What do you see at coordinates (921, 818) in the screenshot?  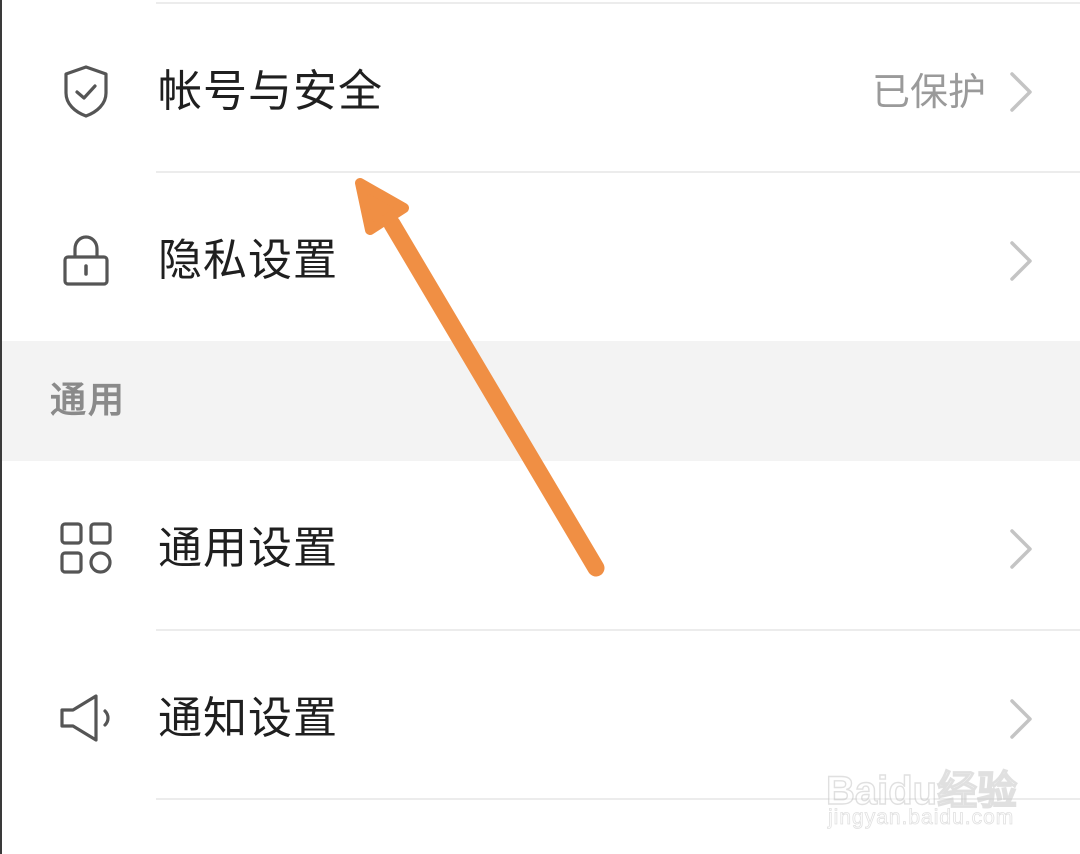 I see `watermark-url: jingyan.baidu.com` at bounding box center [921, 818].